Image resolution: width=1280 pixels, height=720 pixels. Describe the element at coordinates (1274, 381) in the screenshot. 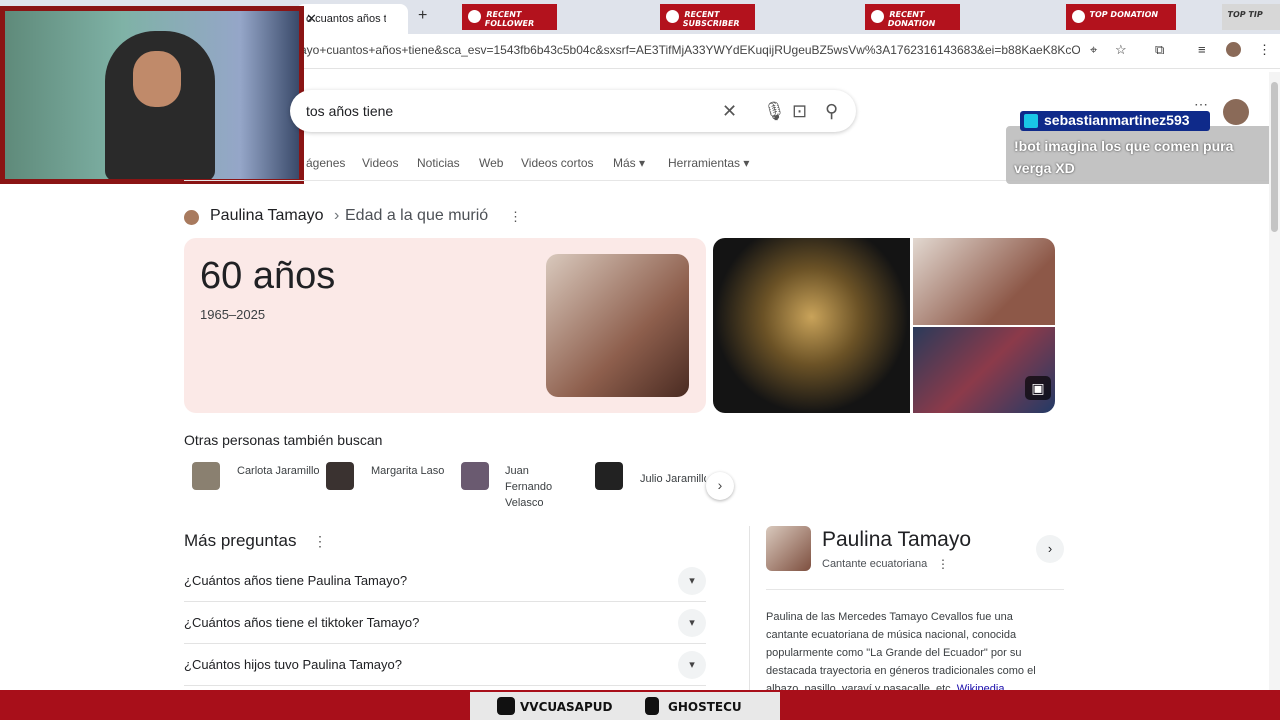

I see `page-scrollbar` at that location.